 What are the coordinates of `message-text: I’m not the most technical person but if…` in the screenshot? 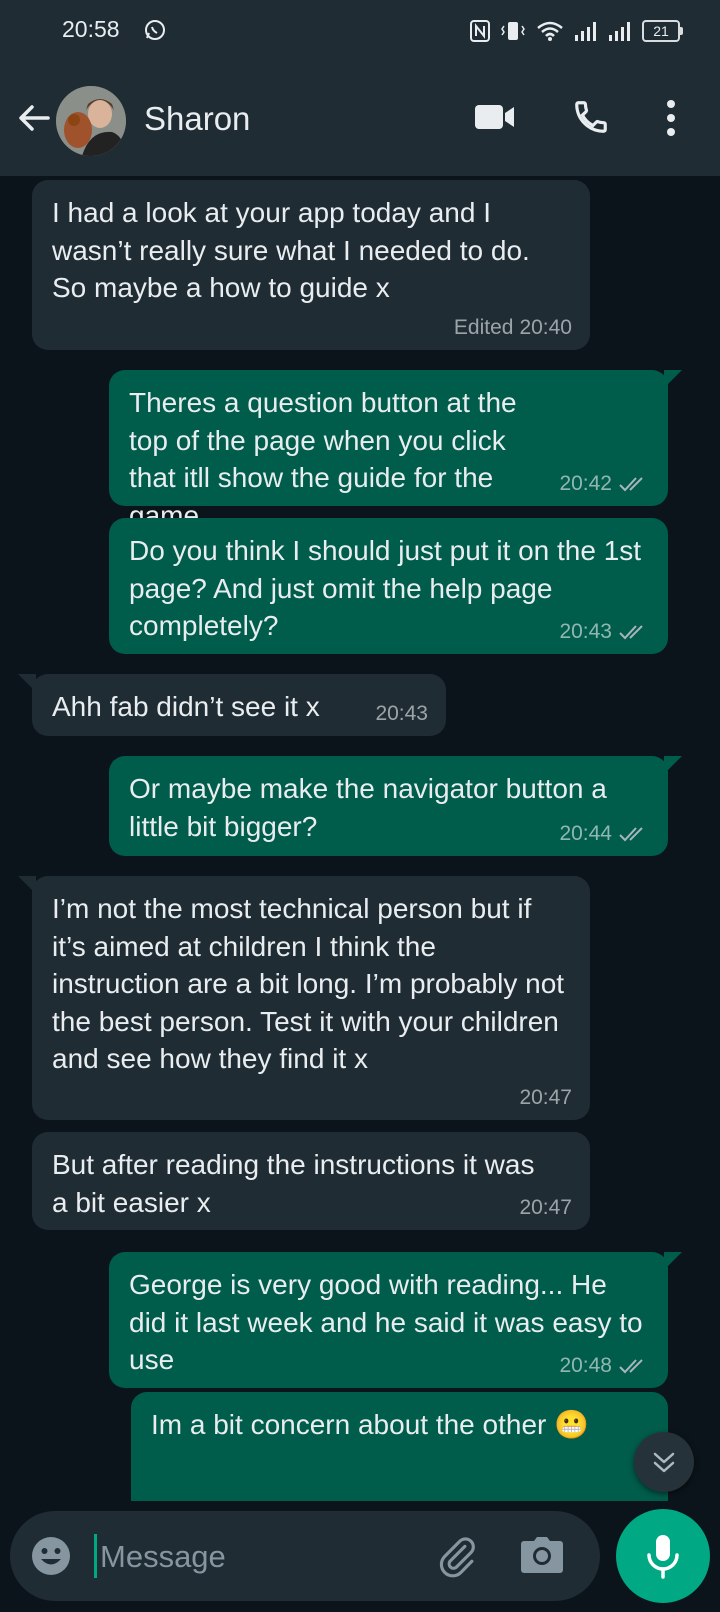 It's located at (312, 983).